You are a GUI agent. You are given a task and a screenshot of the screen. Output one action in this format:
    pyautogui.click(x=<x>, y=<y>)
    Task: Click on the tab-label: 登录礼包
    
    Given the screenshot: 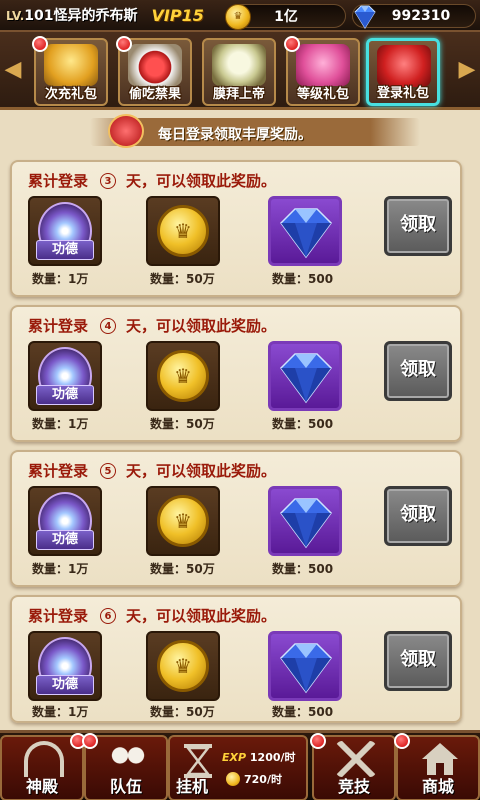 What is the action you would take?
    pyautogui.click(x=402, y=93)
    